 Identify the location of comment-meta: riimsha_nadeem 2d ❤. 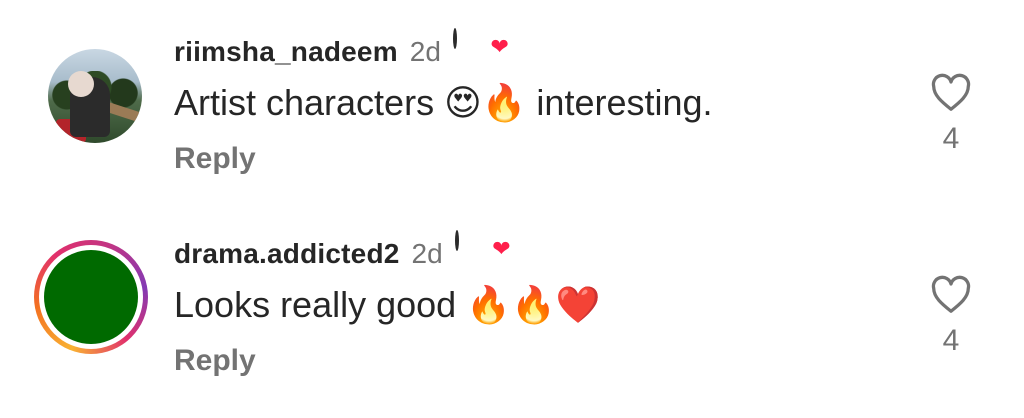
(341, 51).